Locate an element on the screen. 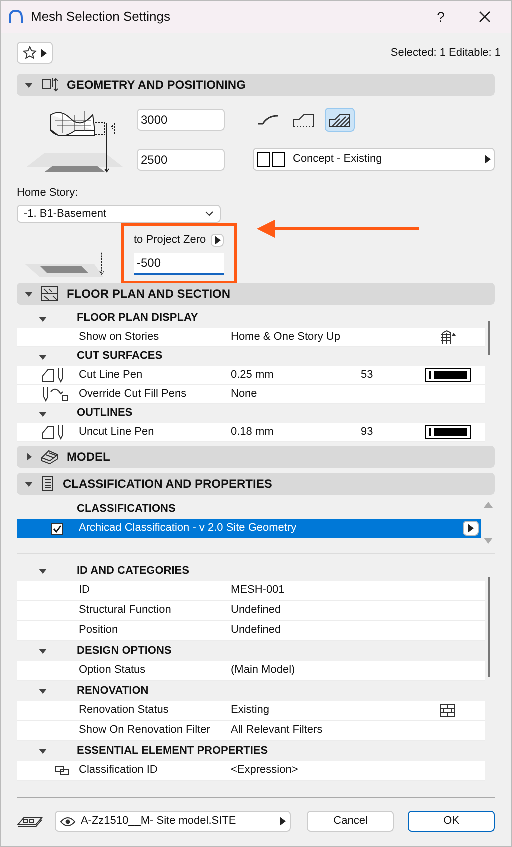  section-title: GEOMETRY AND POSITIONING is located at coordinates (156, 85).